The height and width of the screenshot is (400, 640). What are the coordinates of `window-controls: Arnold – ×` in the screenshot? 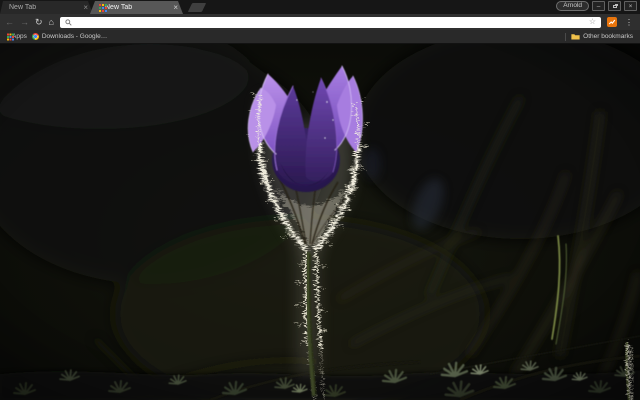 It's located at (596, 6).